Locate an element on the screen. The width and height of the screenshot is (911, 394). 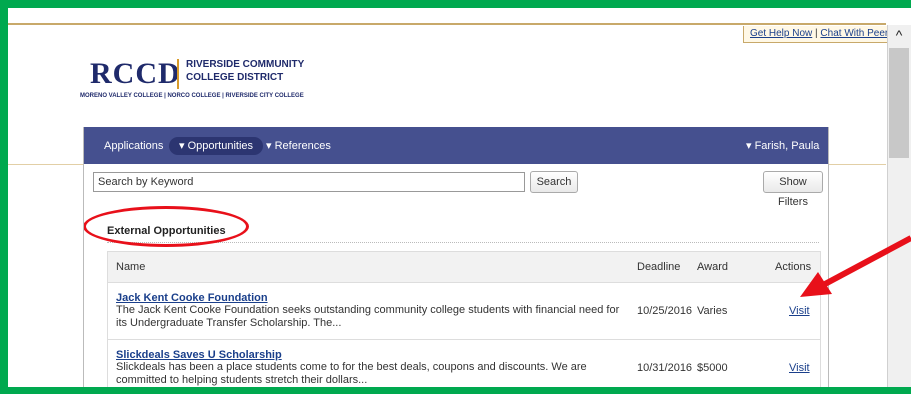
opportunity-award: $5000 is located at coordinates (712, 368).